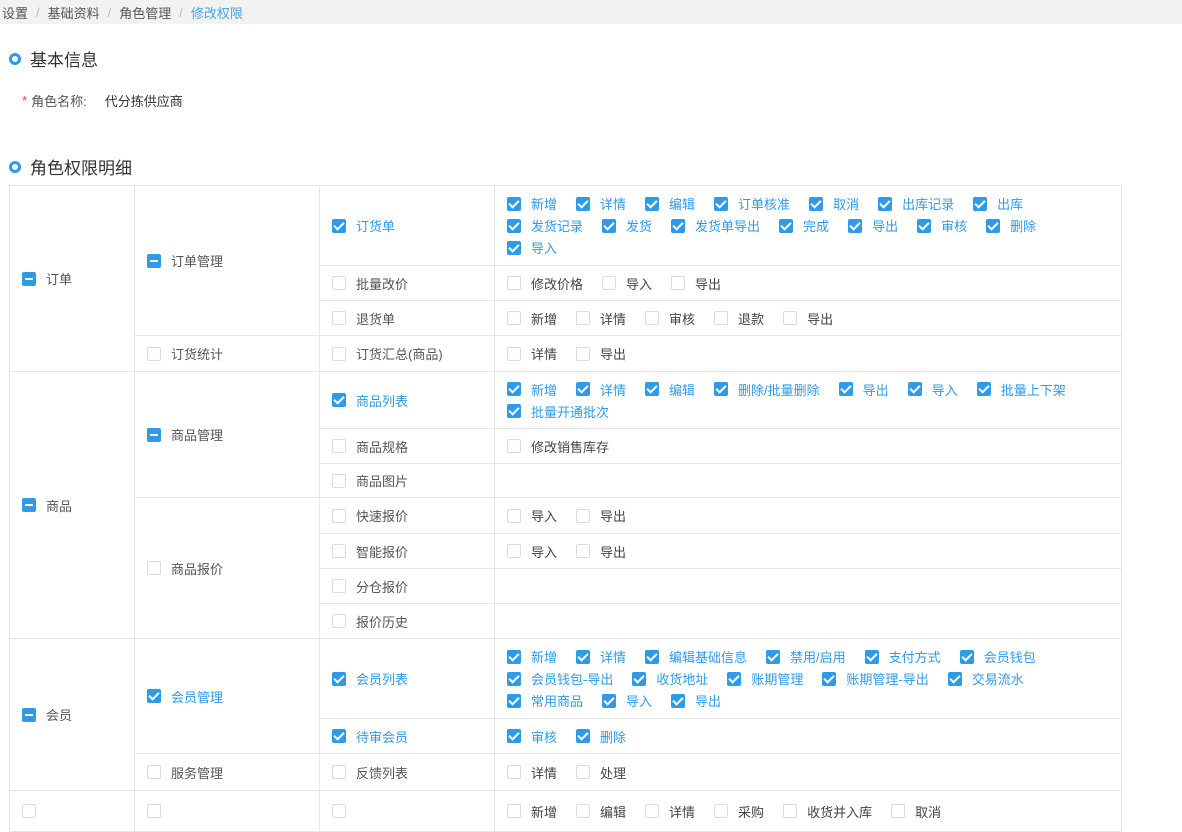  What do you see at coordinates (558, 446) in the screenshot?
I see `action-item: 修改销售库存` at bounding box center [558, 446].